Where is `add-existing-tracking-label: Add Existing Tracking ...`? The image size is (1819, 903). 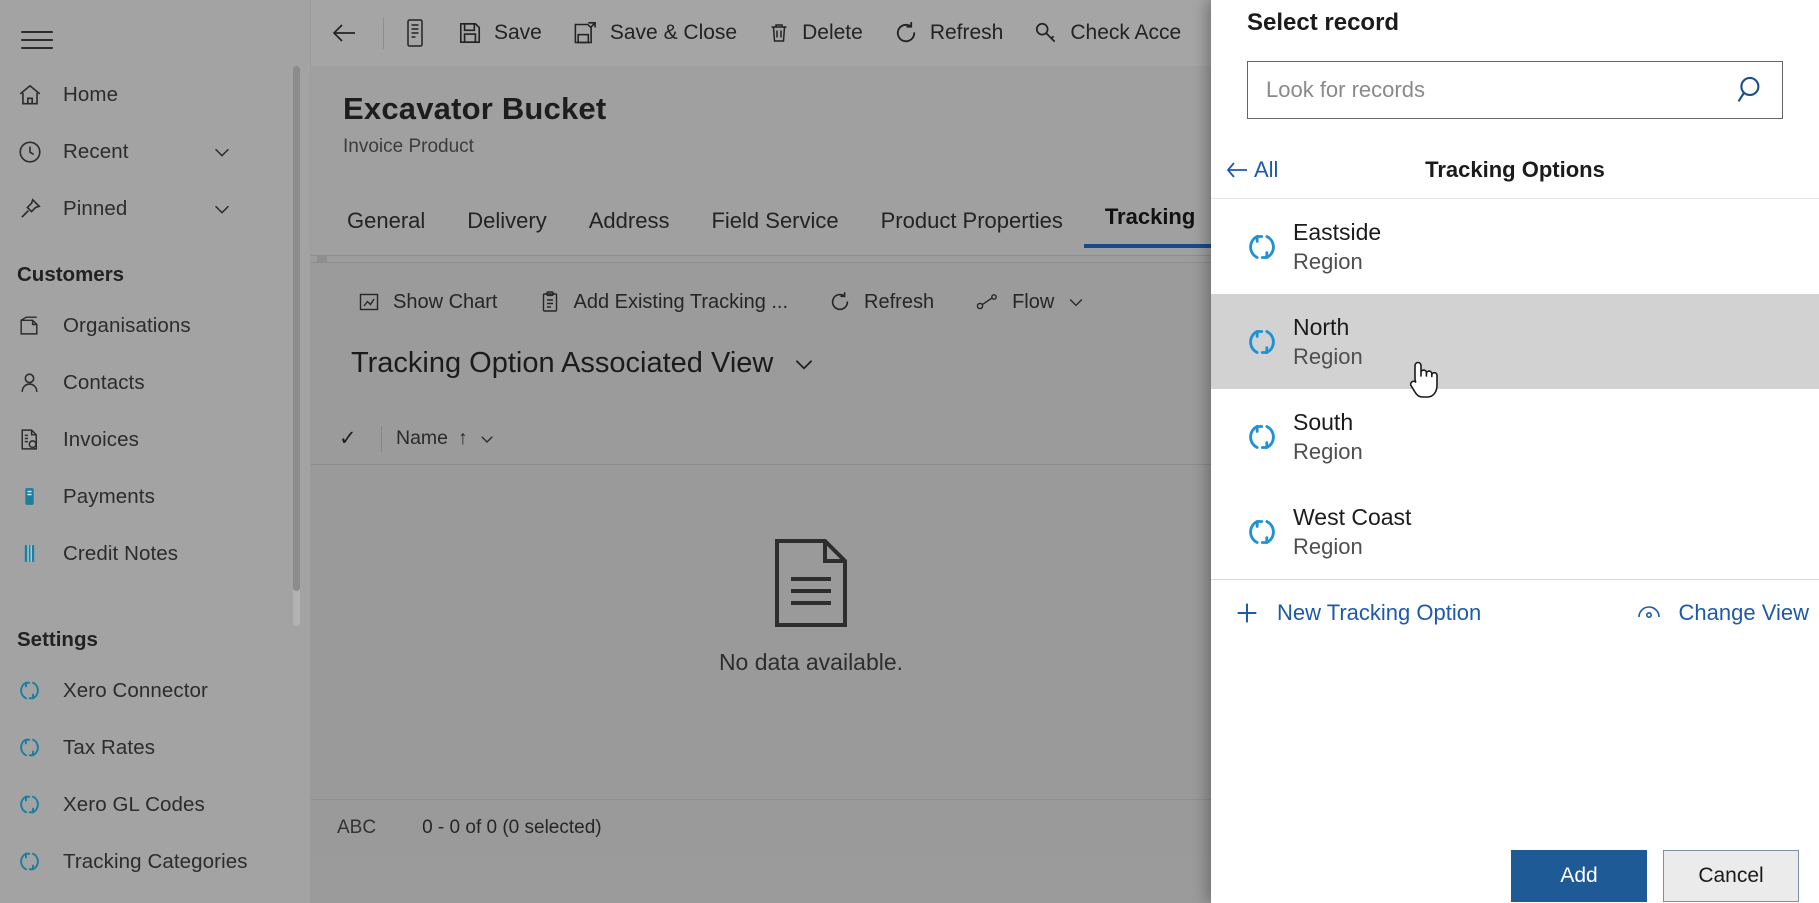
add-existing-tracking-label: Add Existing Tracking ... is located at coordinates (681, 301).